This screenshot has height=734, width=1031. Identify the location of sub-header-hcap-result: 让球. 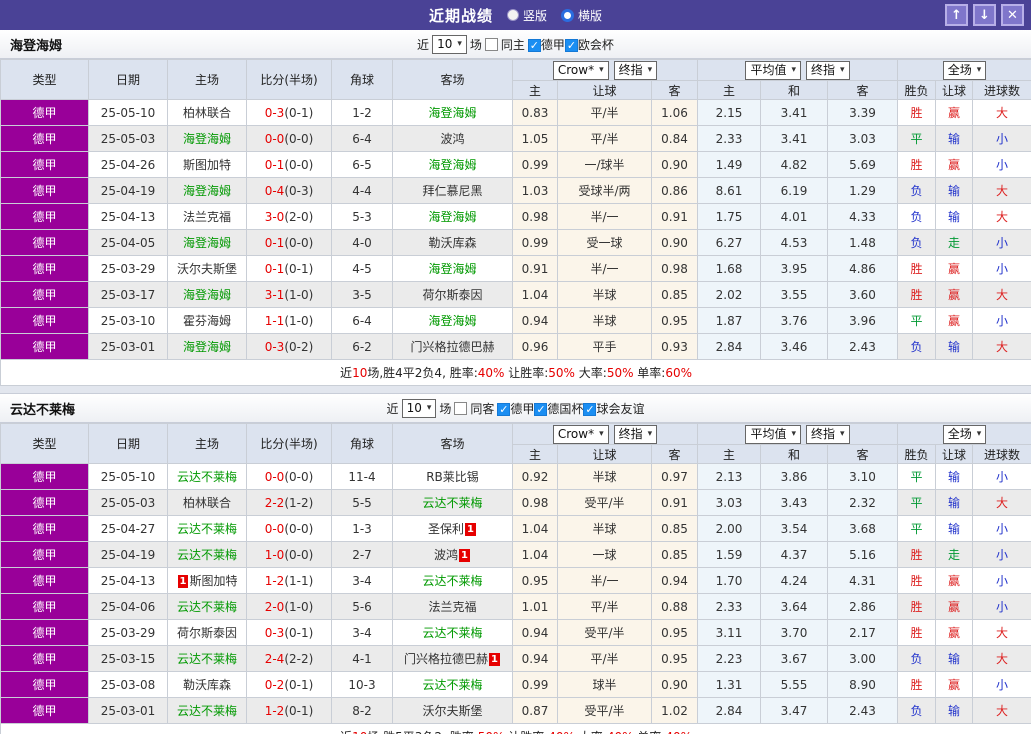
(954, 90).